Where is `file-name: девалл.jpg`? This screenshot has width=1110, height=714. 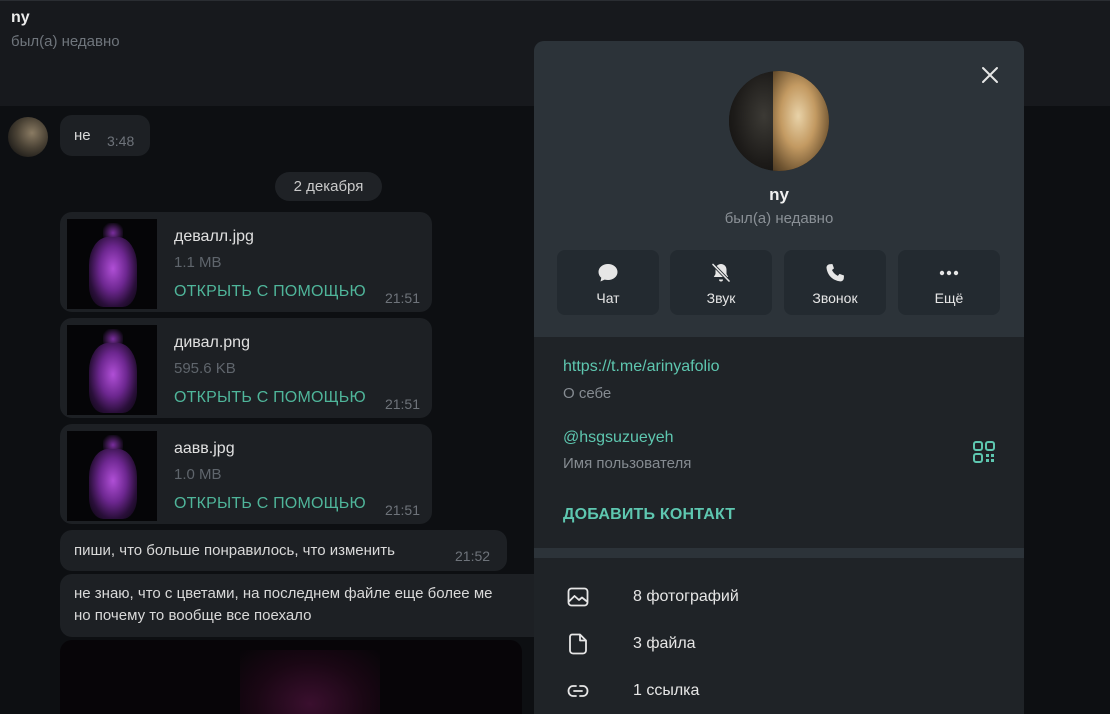
file-name: девалл.jpg is located at coordinates (214, 236).